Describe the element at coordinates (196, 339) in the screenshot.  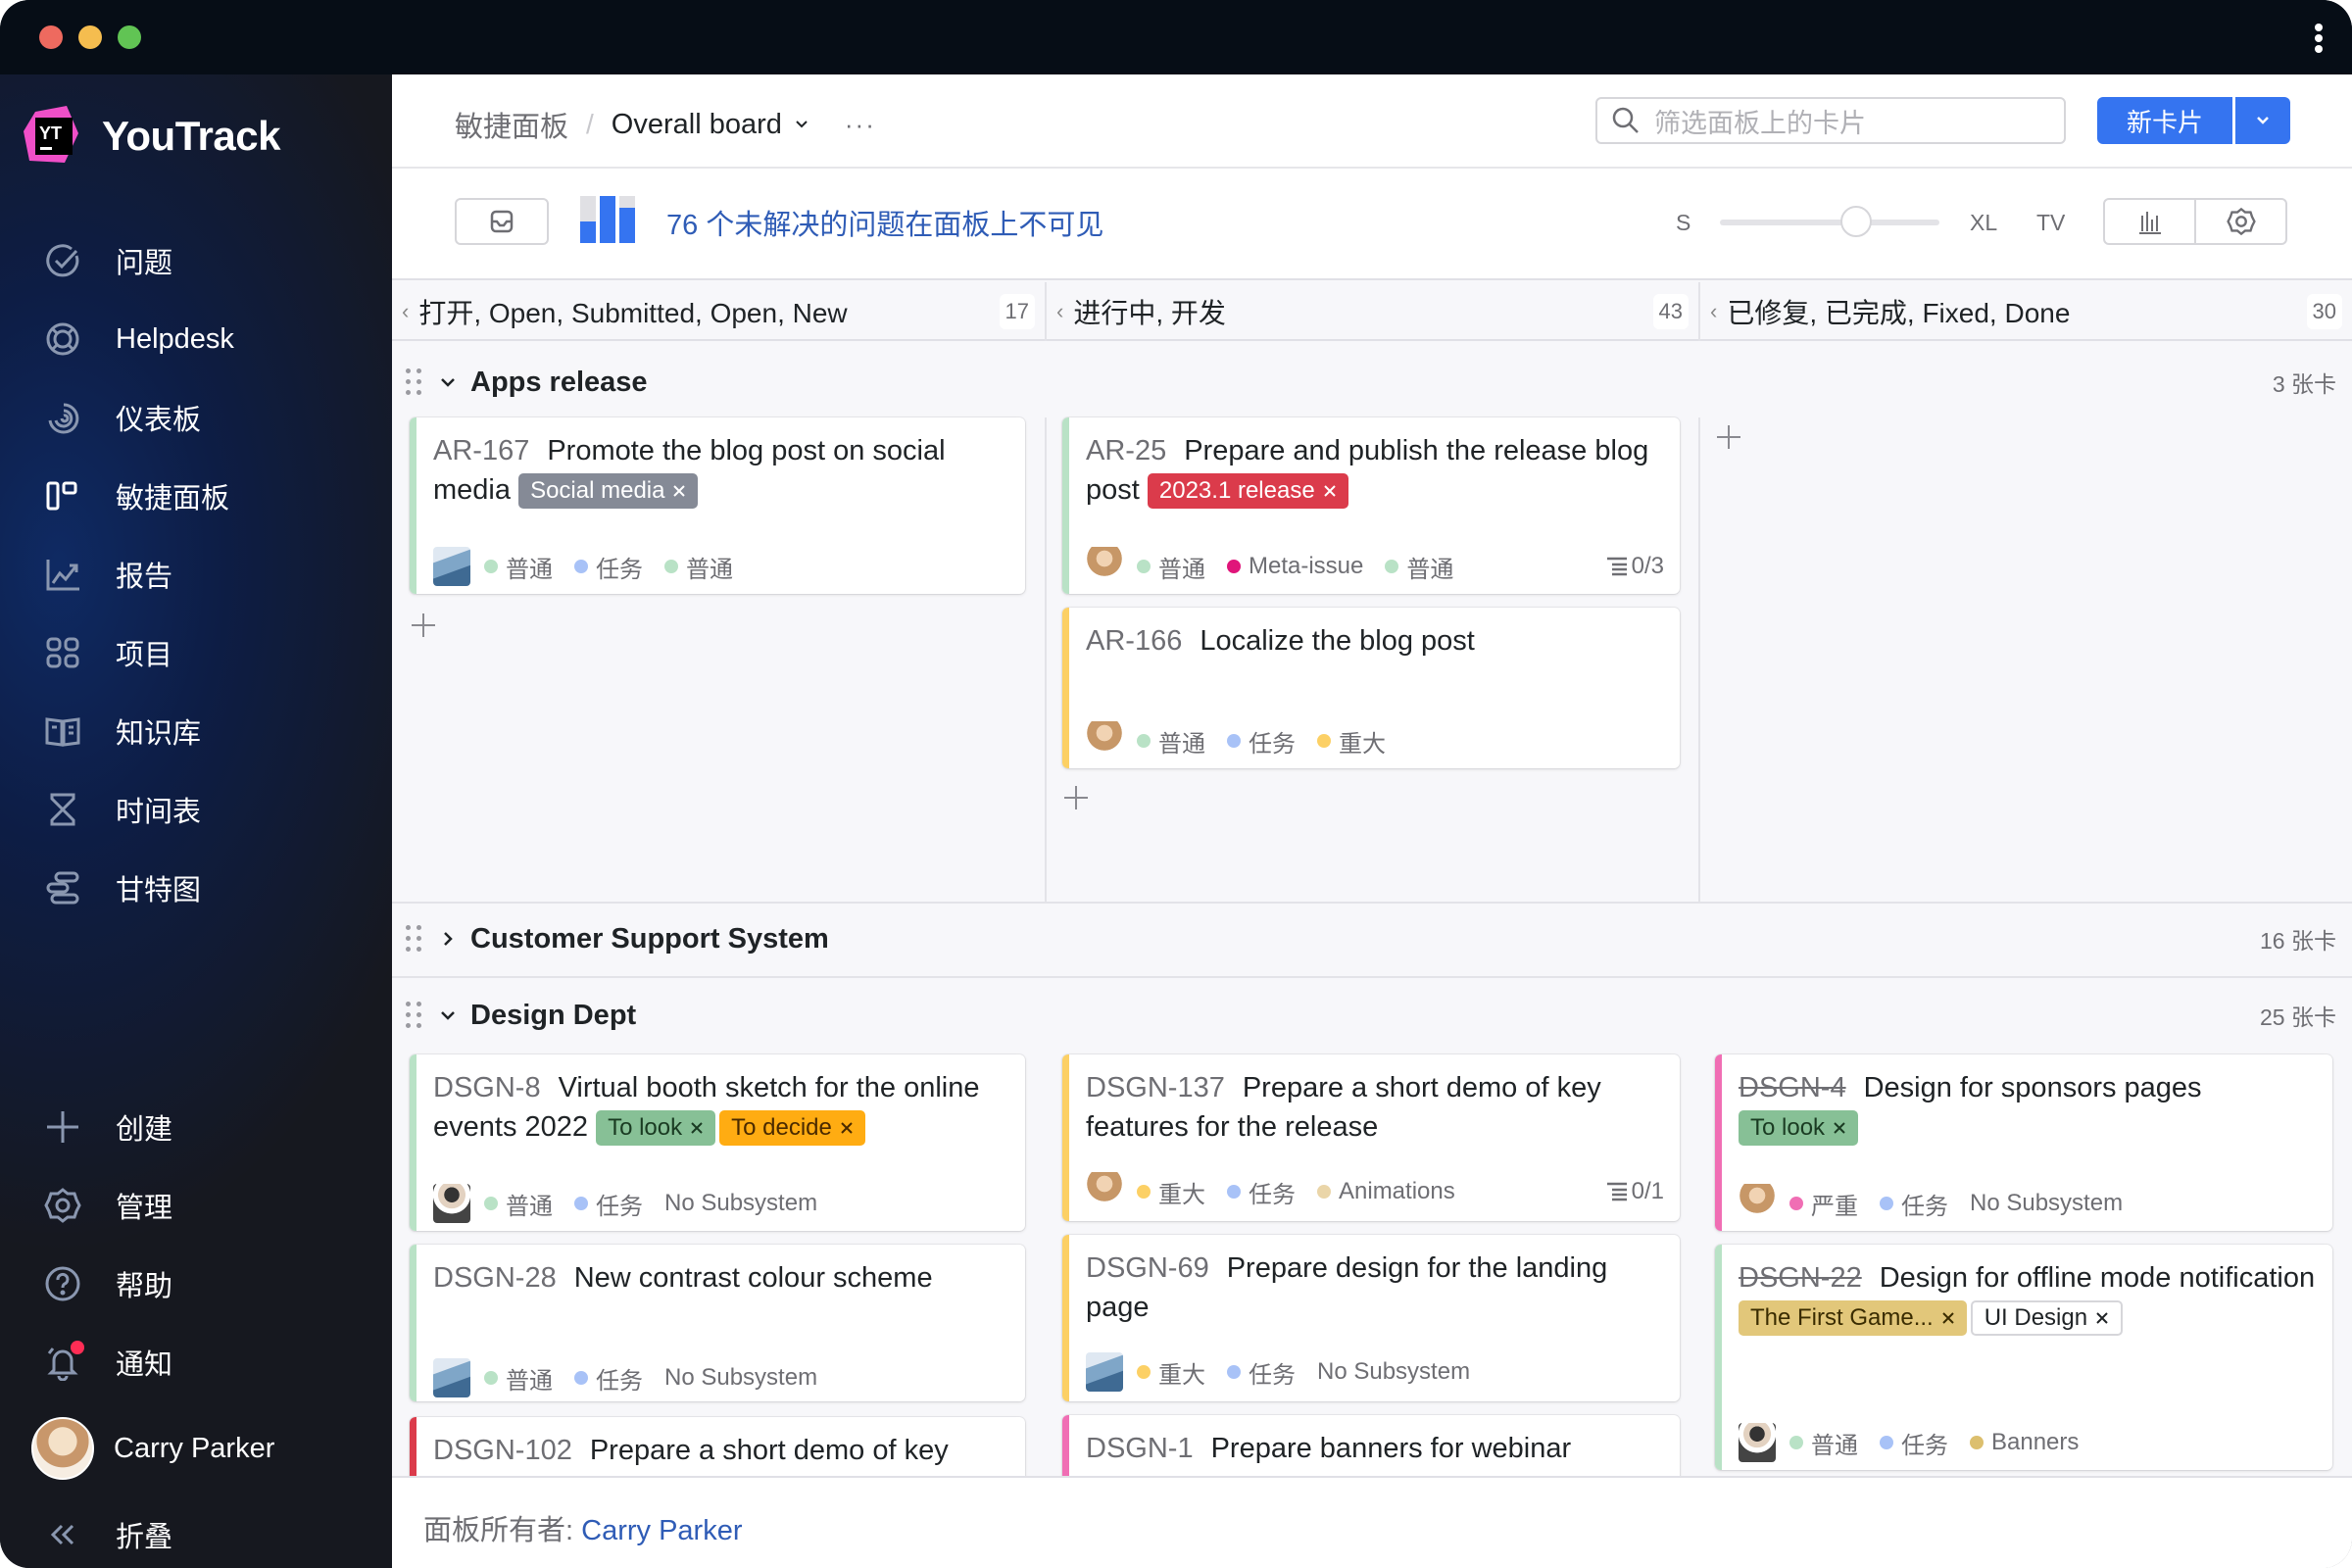
I see `sidebar-item-helpdesk: Helpdesk` at that location.